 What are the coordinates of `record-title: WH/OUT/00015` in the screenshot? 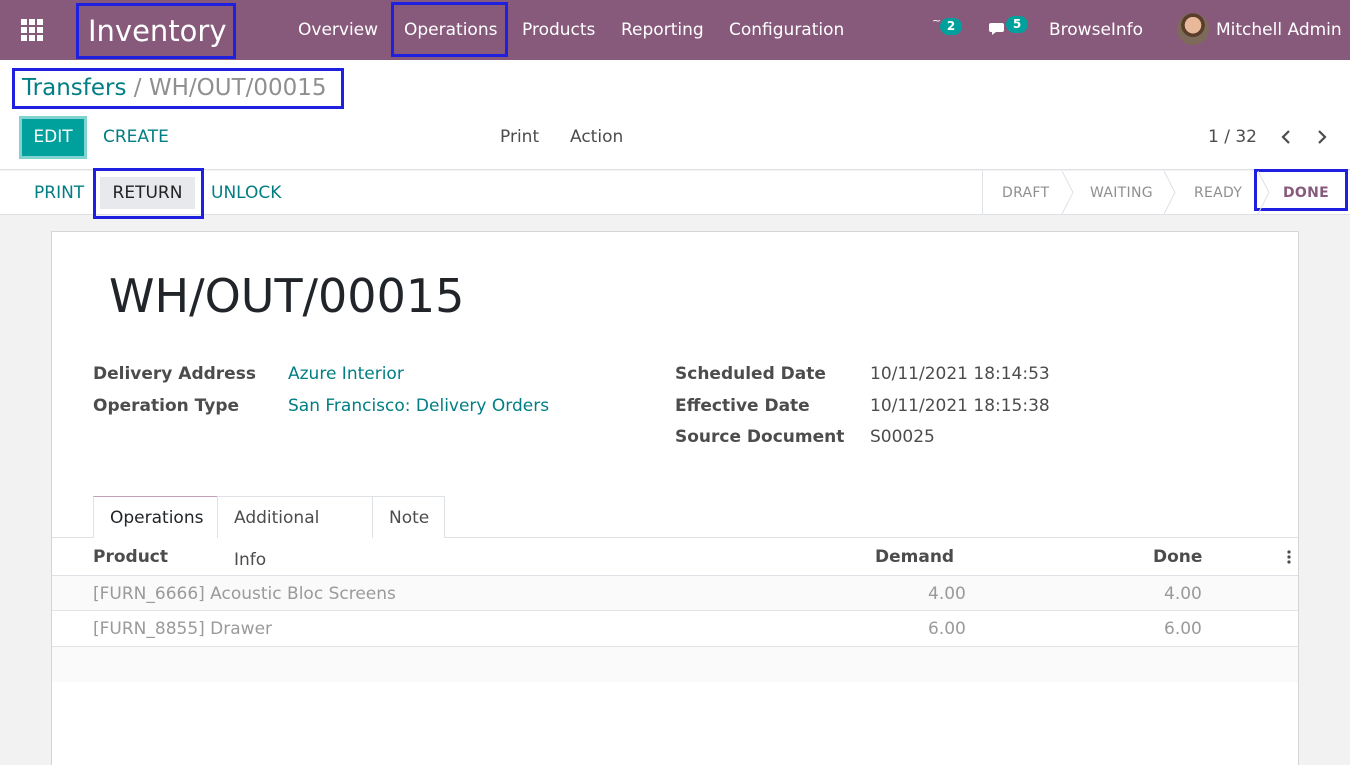 It's located at (287, 296).